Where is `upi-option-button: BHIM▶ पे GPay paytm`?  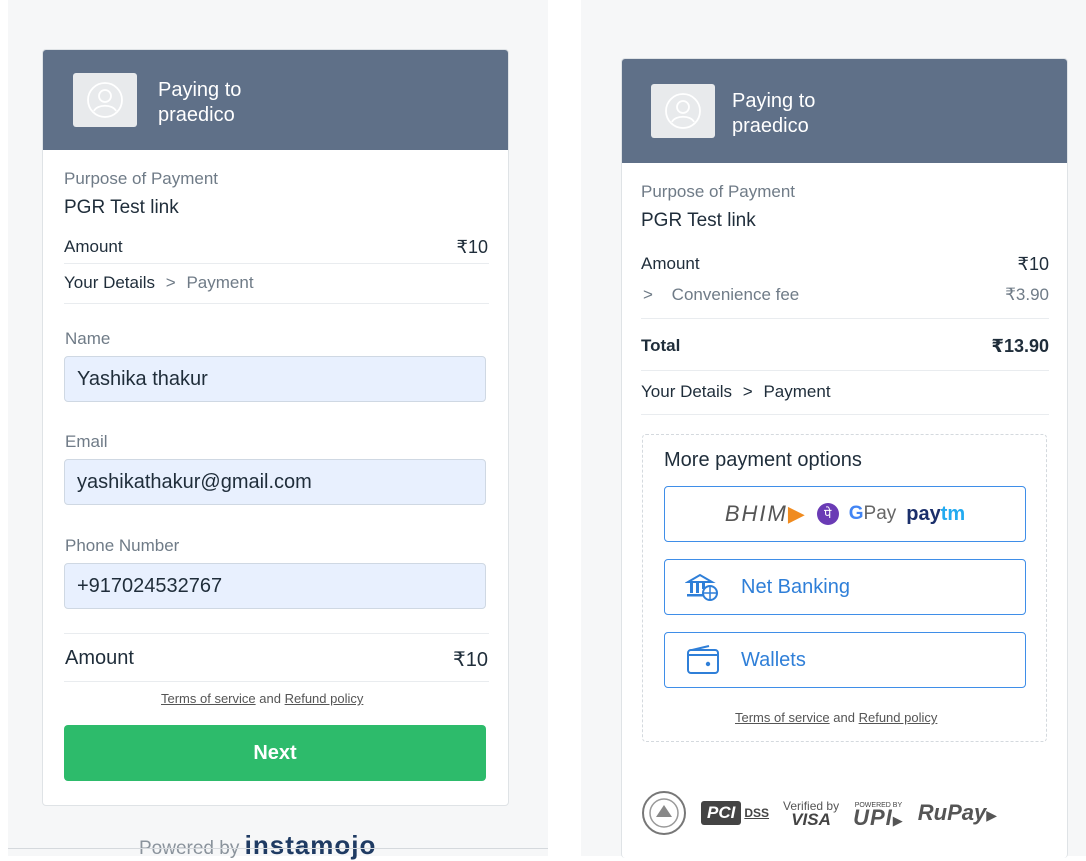
upi-option-button: BHIM▶ पे GPay paytm is located at coordinates (845, 514).